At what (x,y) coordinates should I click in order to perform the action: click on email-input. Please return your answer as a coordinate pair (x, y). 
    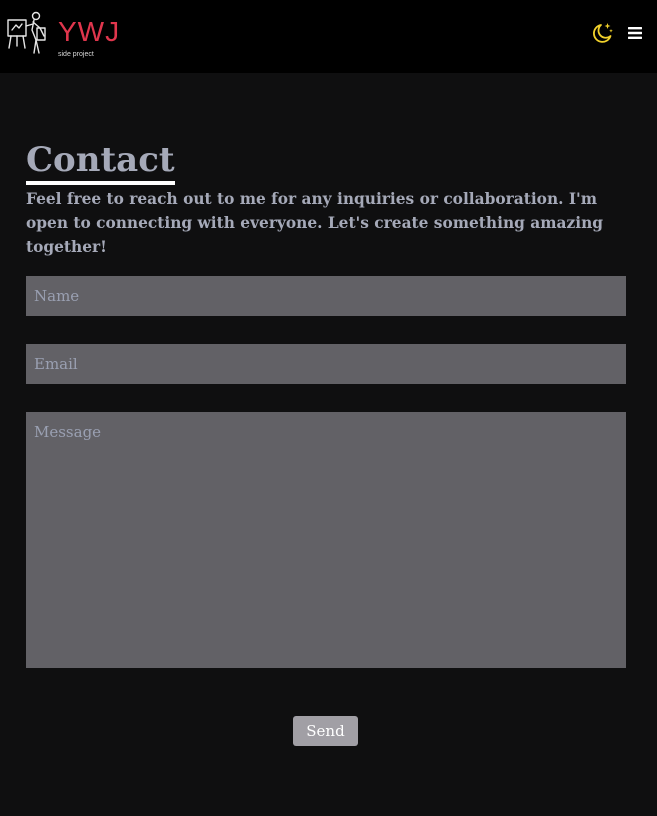
    Looking at the image, I should click on (326, 364).